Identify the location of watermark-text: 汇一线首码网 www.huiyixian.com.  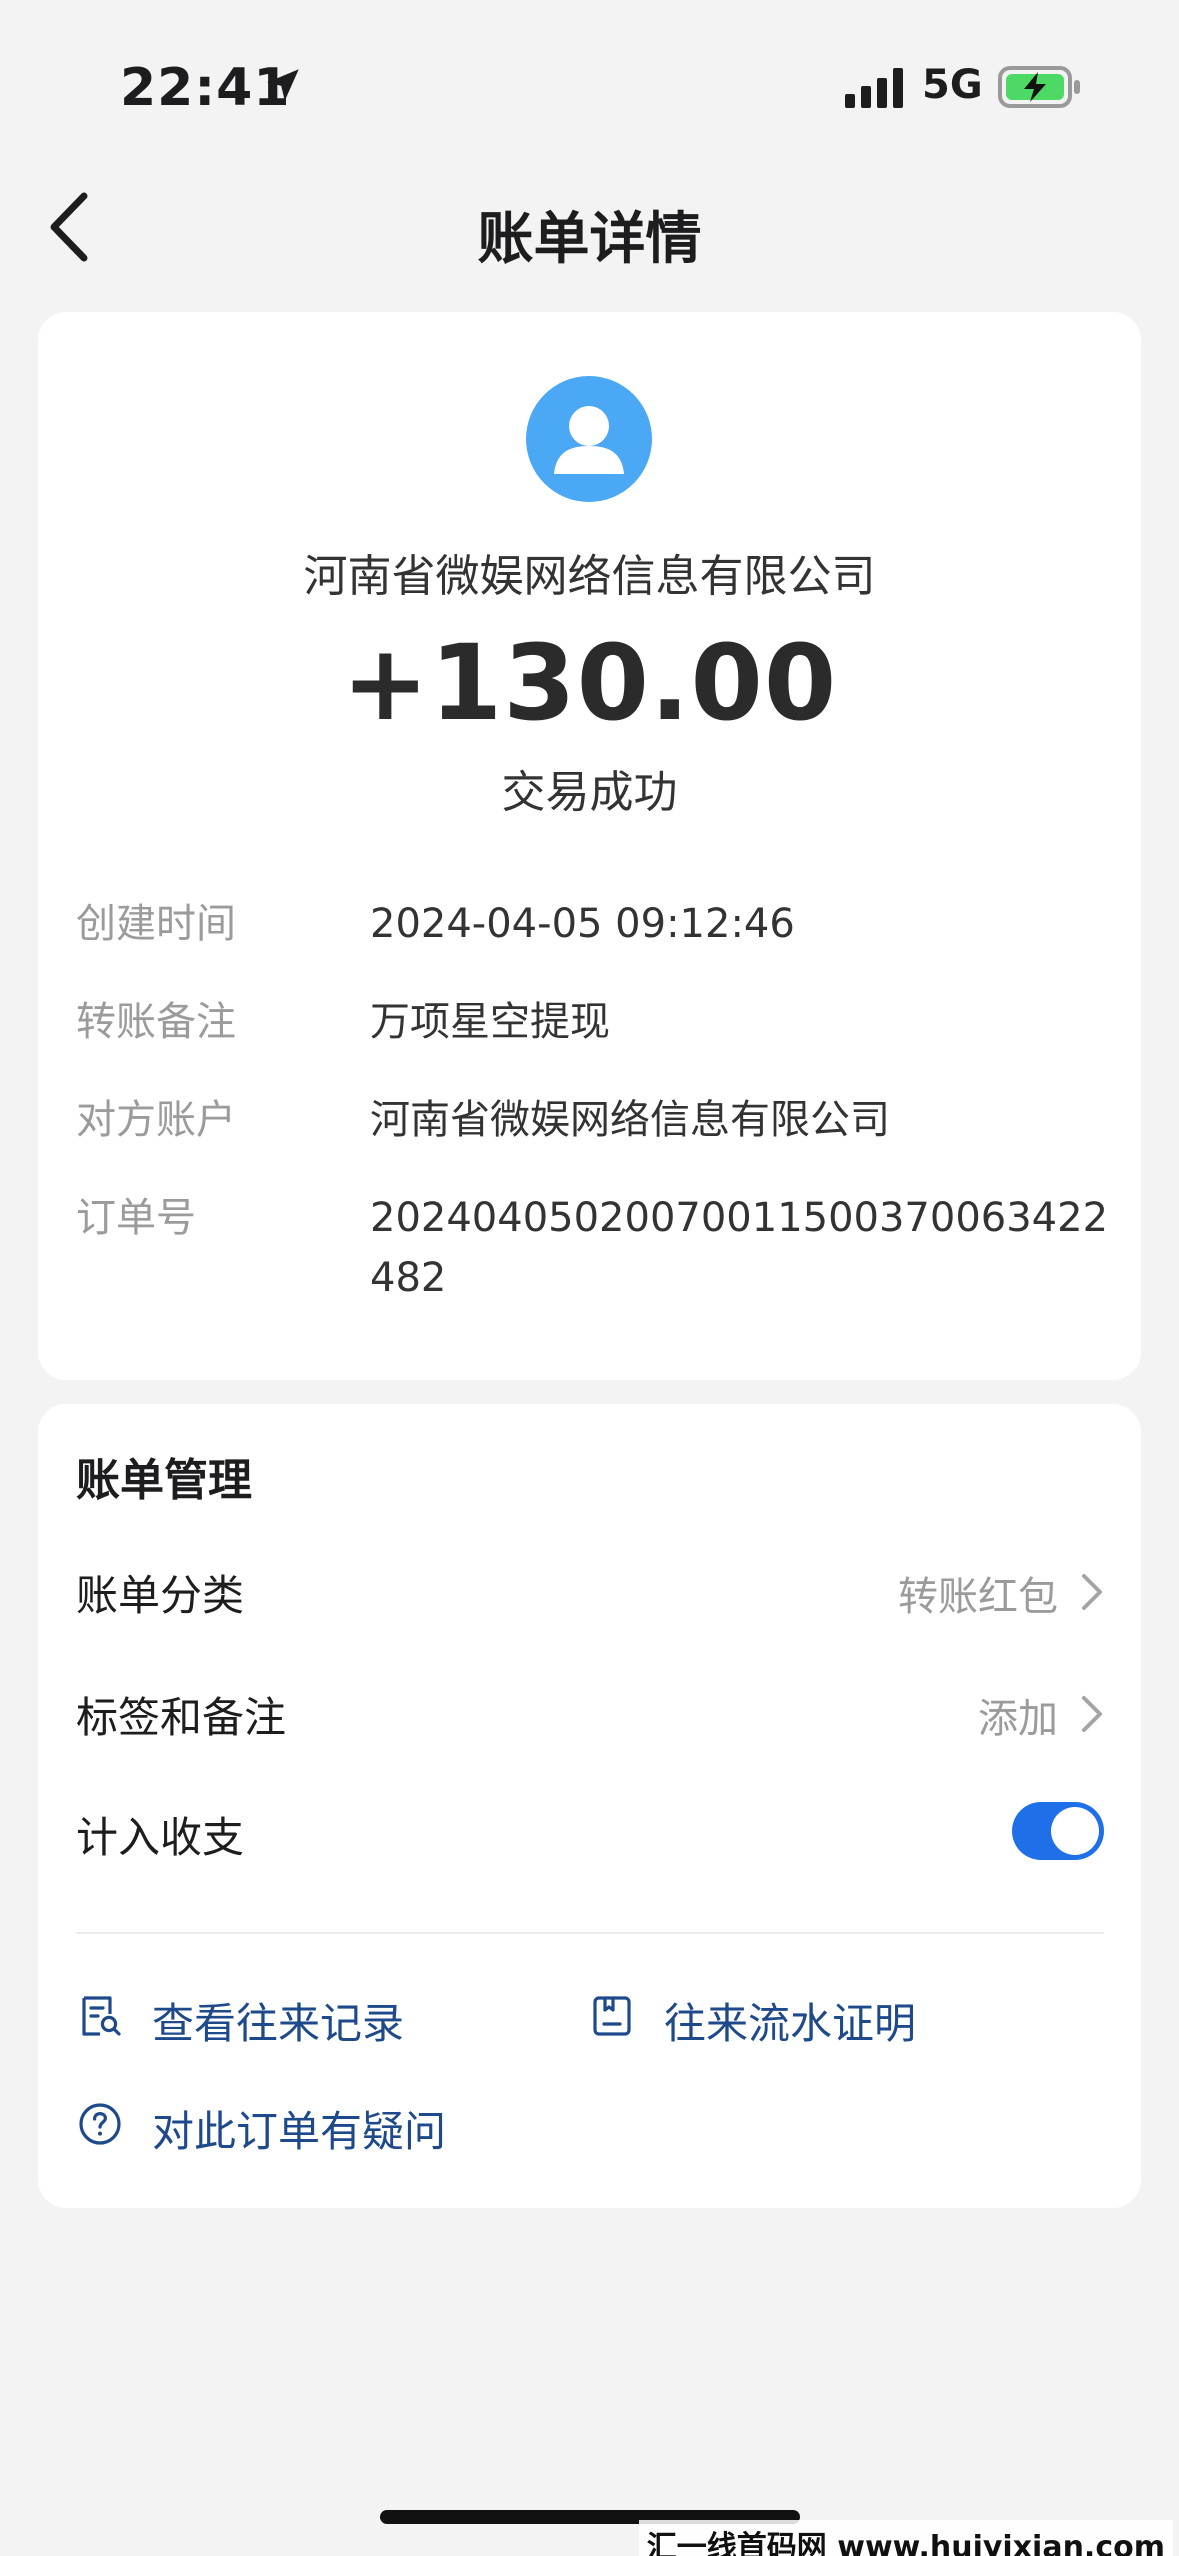
(905, 2538).